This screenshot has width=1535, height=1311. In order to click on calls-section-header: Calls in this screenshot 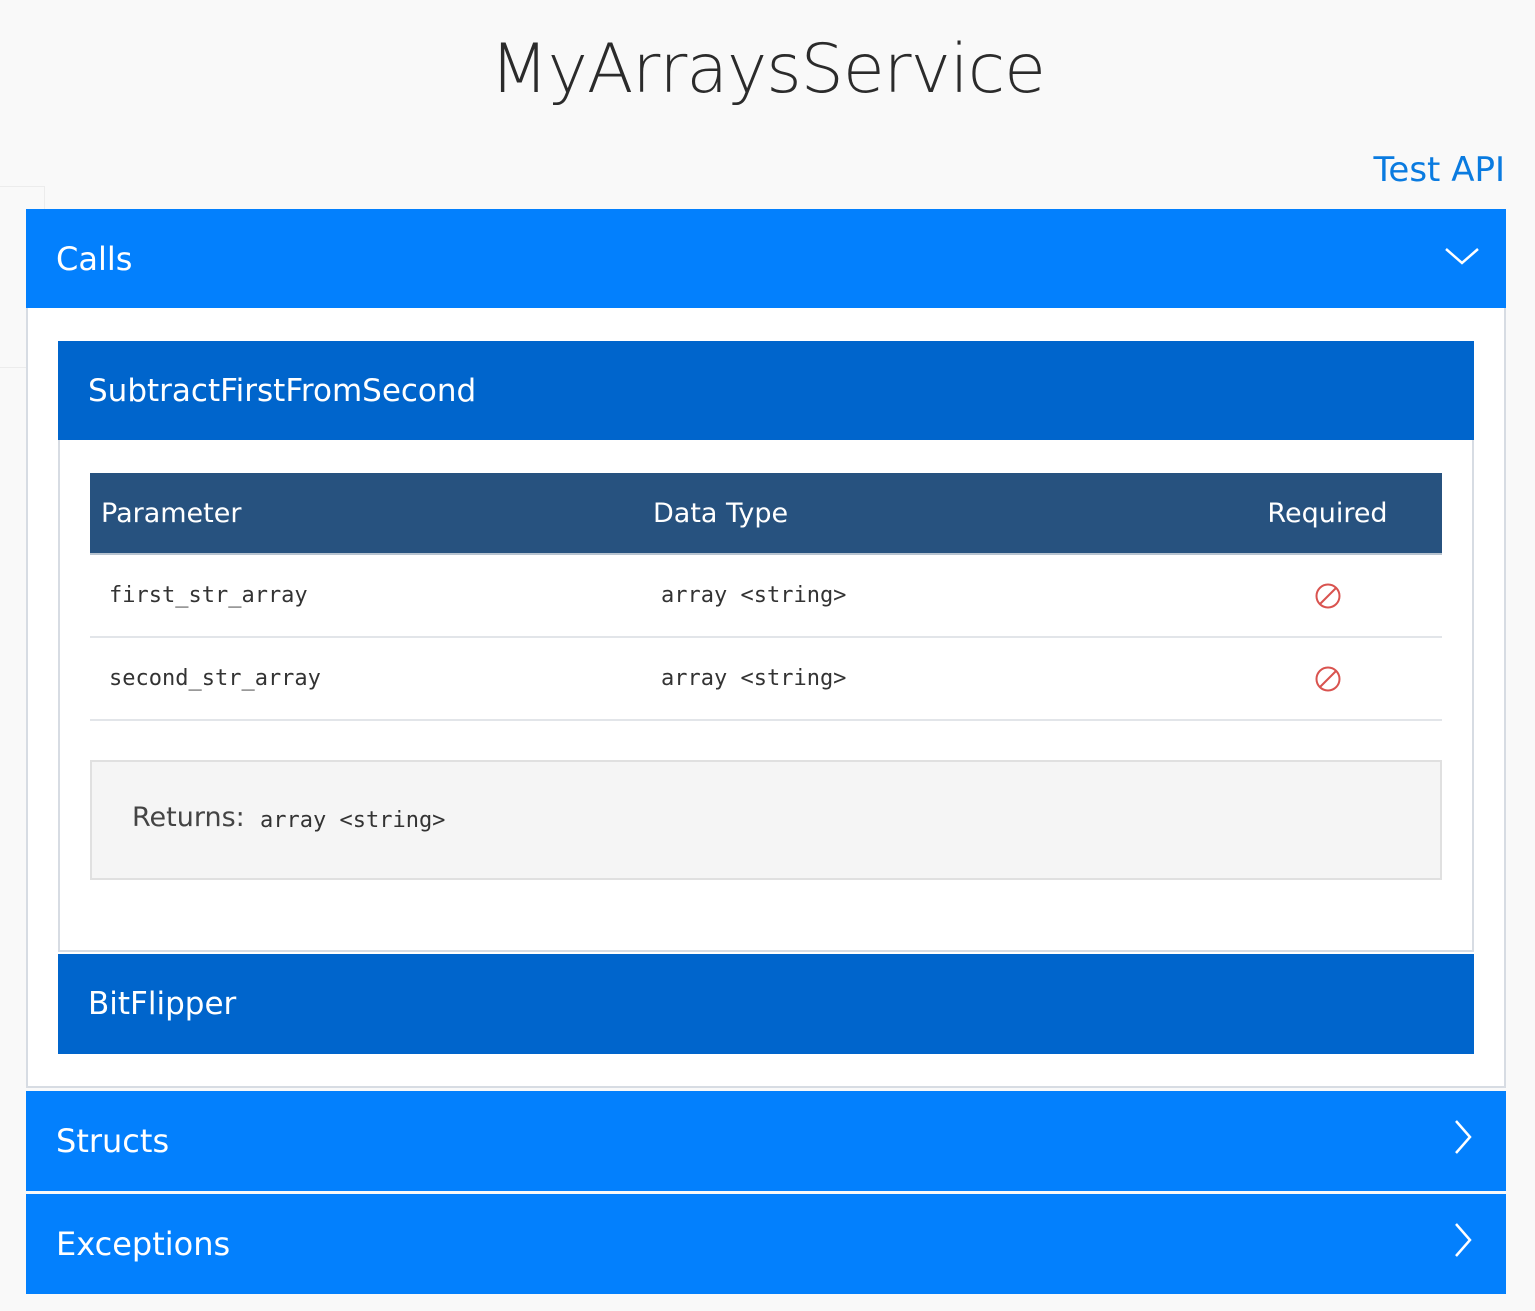, I will do `click(766, 259)`.